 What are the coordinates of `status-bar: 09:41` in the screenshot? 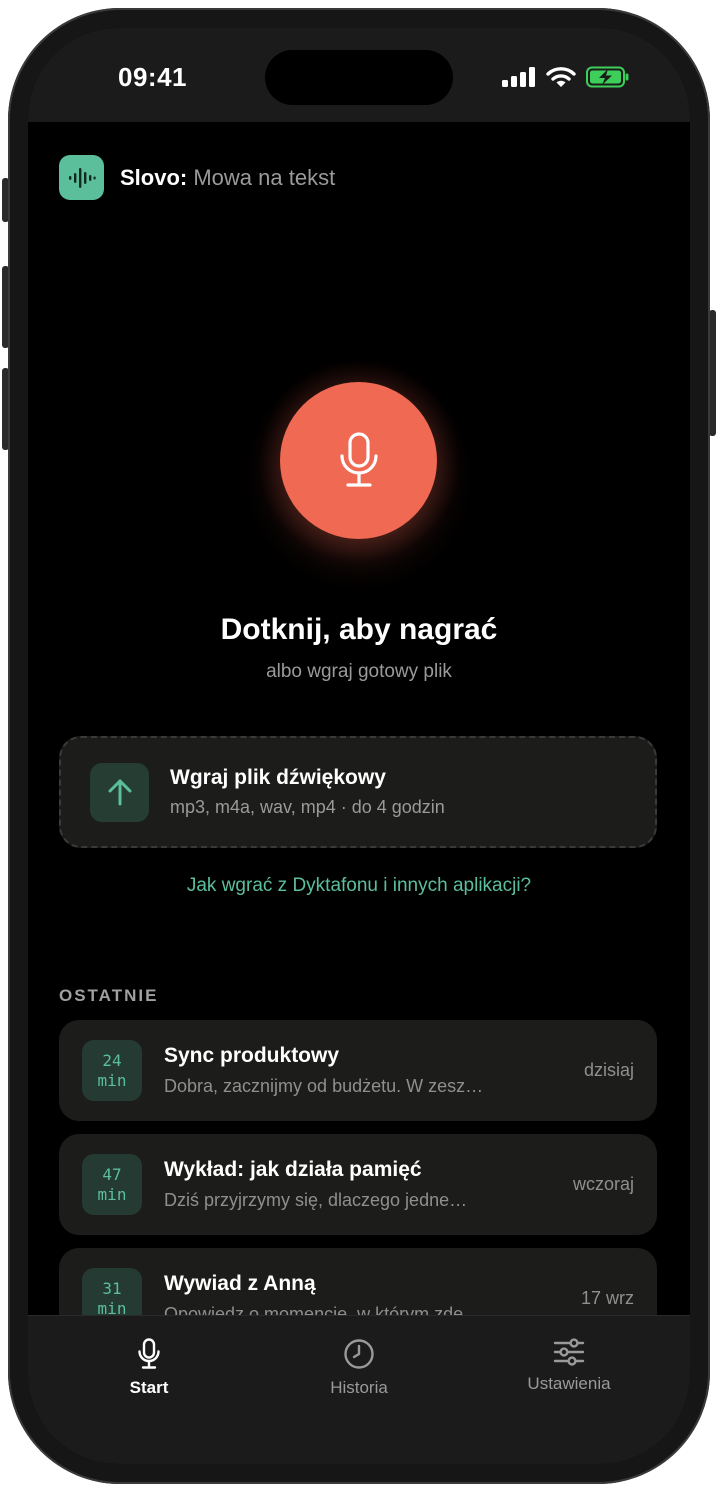 It's located at (359, 75).